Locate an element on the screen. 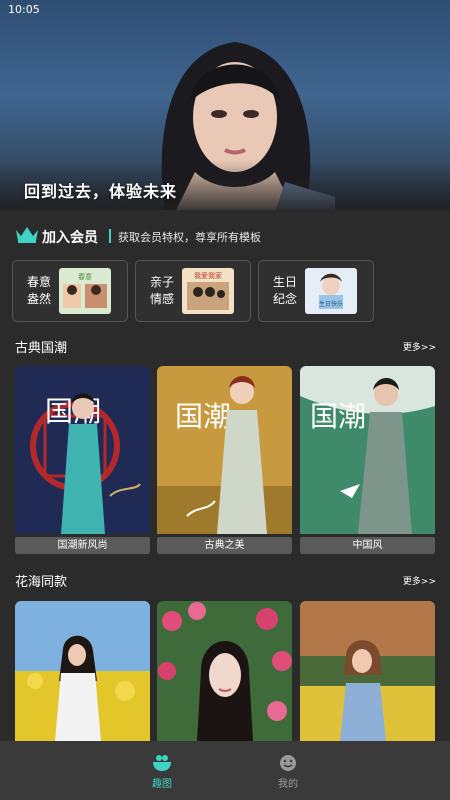  tab-label: 我的 is located at coordinates (288, 784).